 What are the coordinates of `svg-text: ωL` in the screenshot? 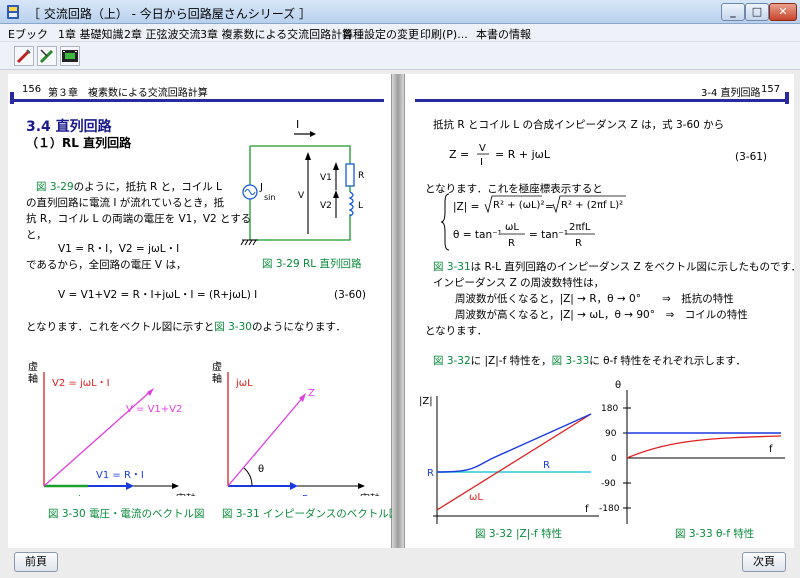 It's located at (512, 227).